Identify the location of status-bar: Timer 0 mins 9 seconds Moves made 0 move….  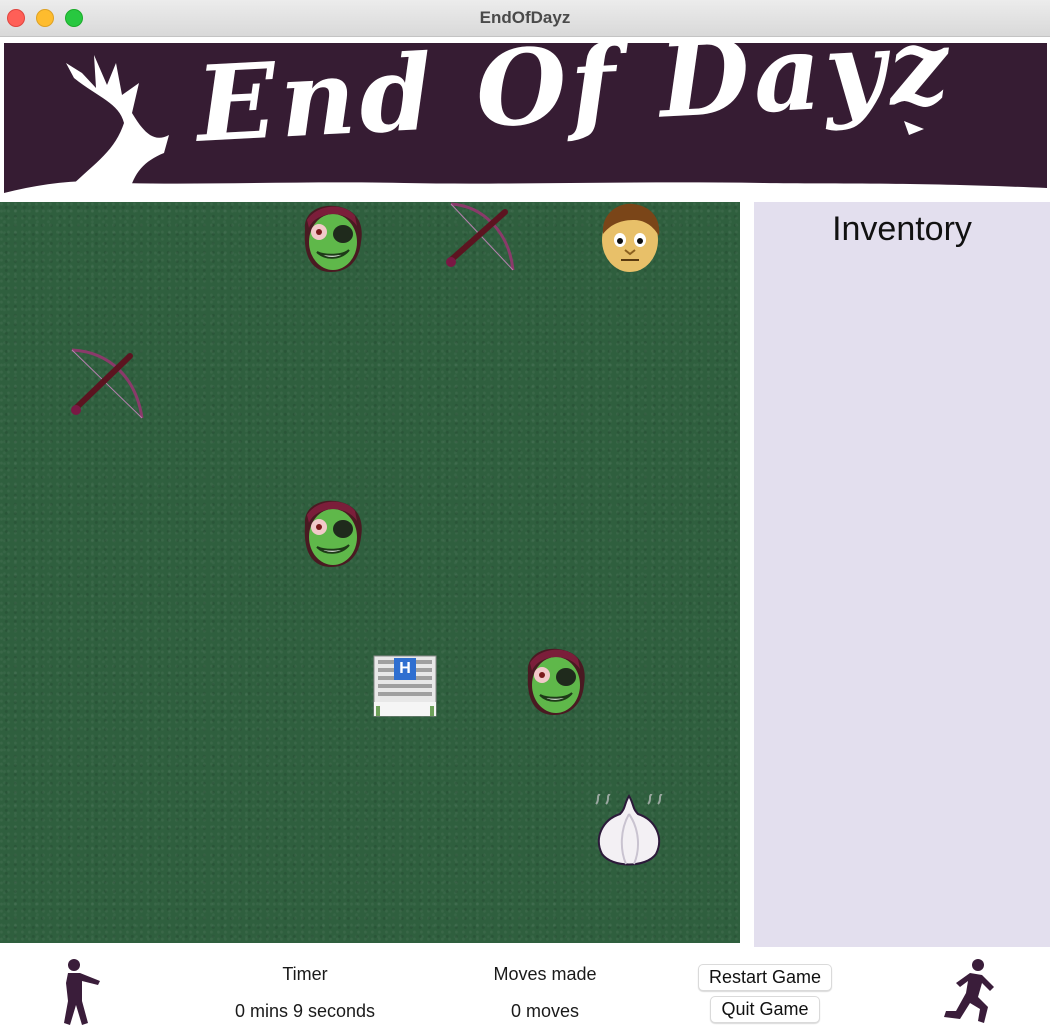
(525, 987).